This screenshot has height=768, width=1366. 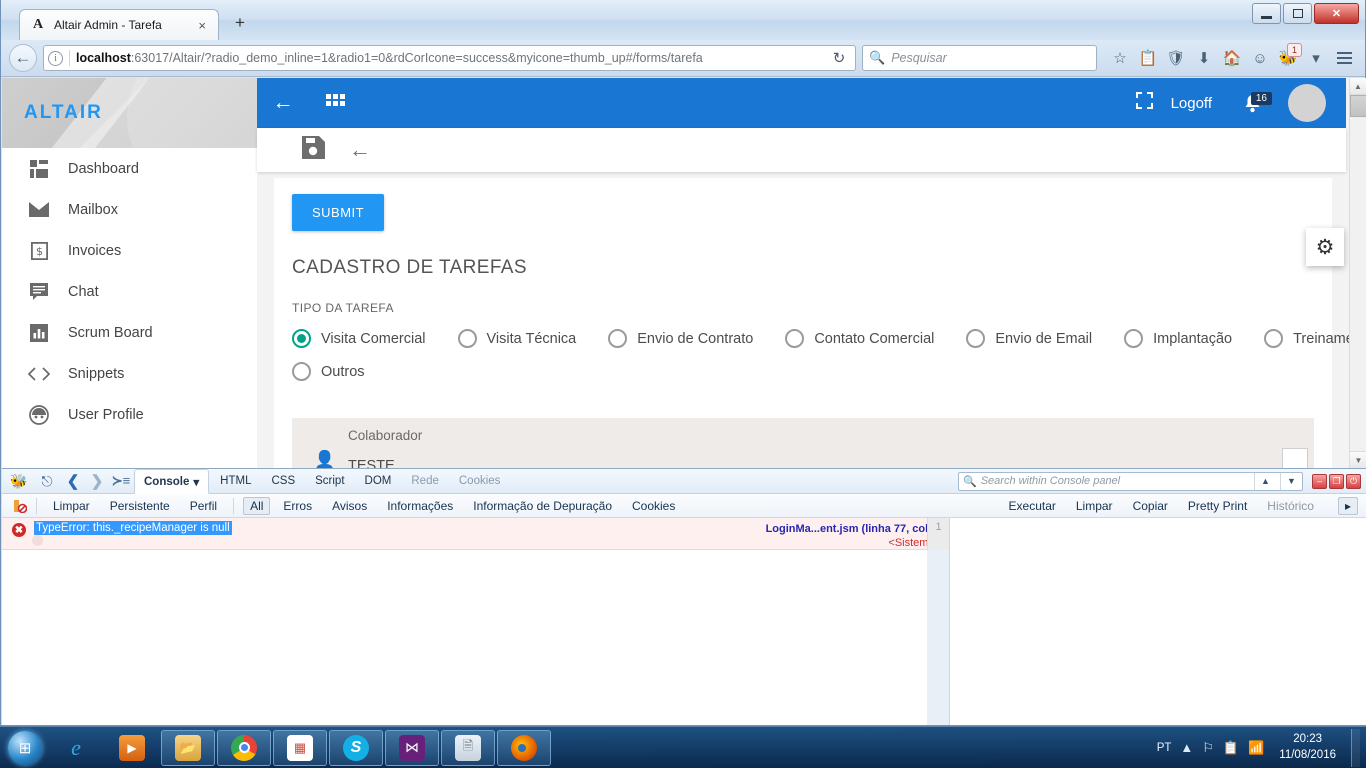 I want to click on sidebar-item-invoices: $ Invoices, so click(x=129, y=250).